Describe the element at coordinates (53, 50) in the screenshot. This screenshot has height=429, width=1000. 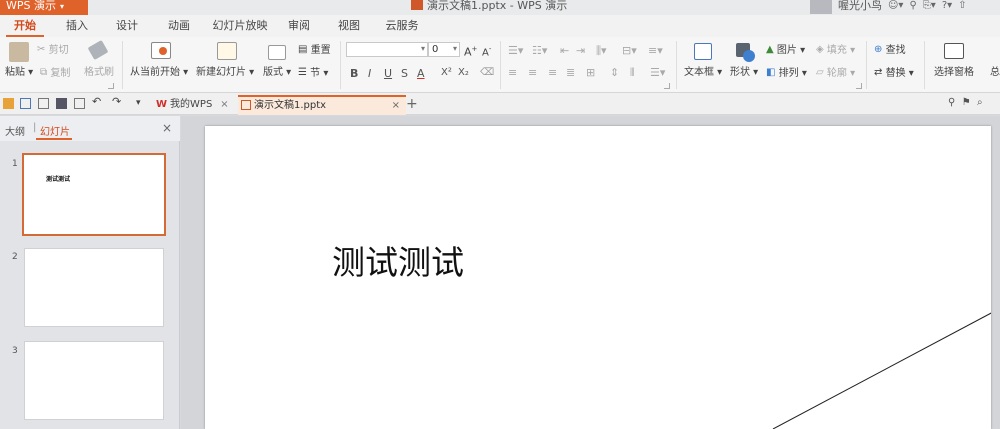
I see `cut-button: ✂ 剪切` at that location.